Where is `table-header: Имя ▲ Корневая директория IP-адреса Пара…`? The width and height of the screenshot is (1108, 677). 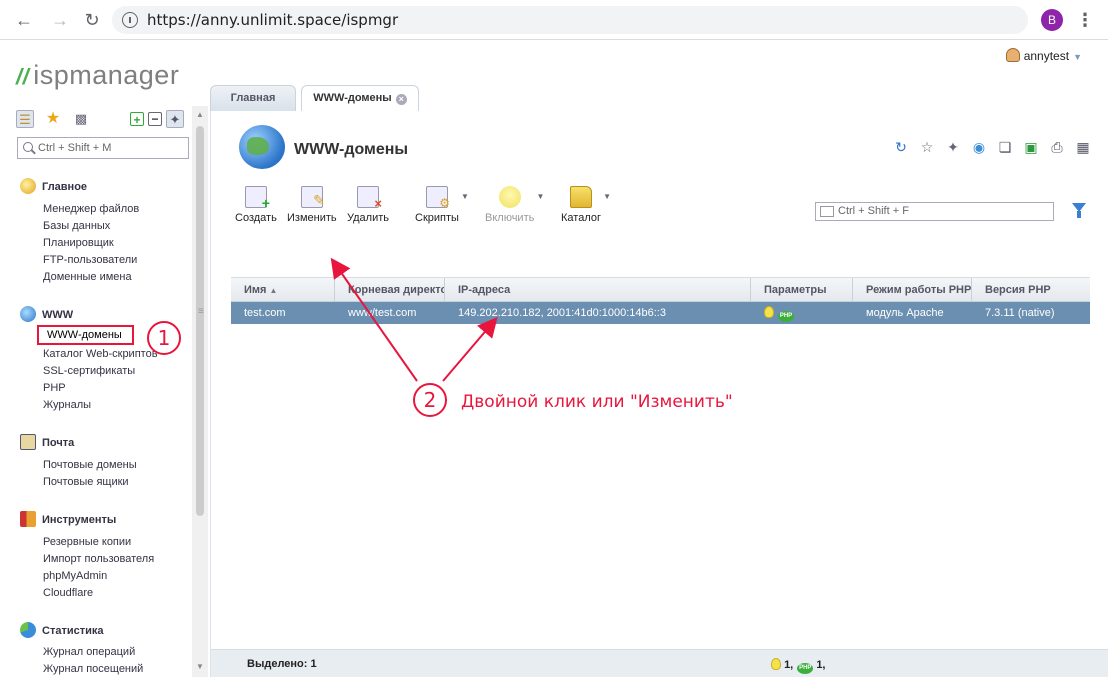
table-header: Имя ▲ Корневая директория IP-адреса Пара… is located at coordinates (660, 289).